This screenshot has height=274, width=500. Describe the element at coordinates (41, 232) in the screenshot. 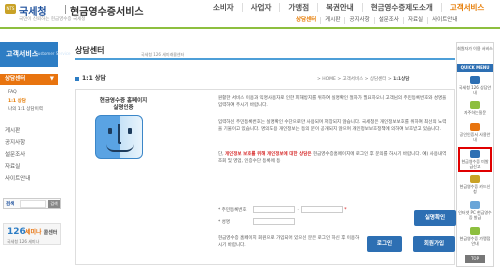

I see `banner-text: 세미나 콜센터` at that location.